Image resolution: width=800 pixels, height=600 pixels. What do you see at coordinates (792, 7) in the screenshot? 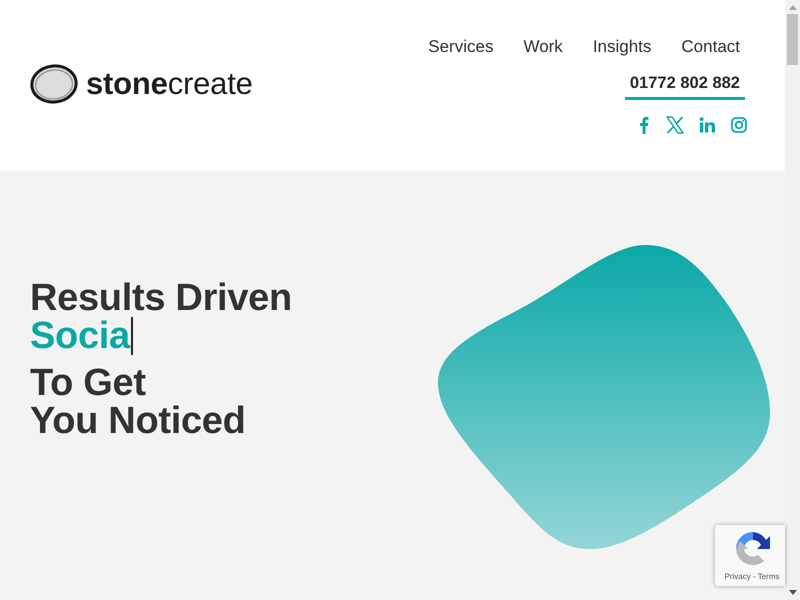
I see `scroll-up-arrow-icon` at bounding box center [792, 7].